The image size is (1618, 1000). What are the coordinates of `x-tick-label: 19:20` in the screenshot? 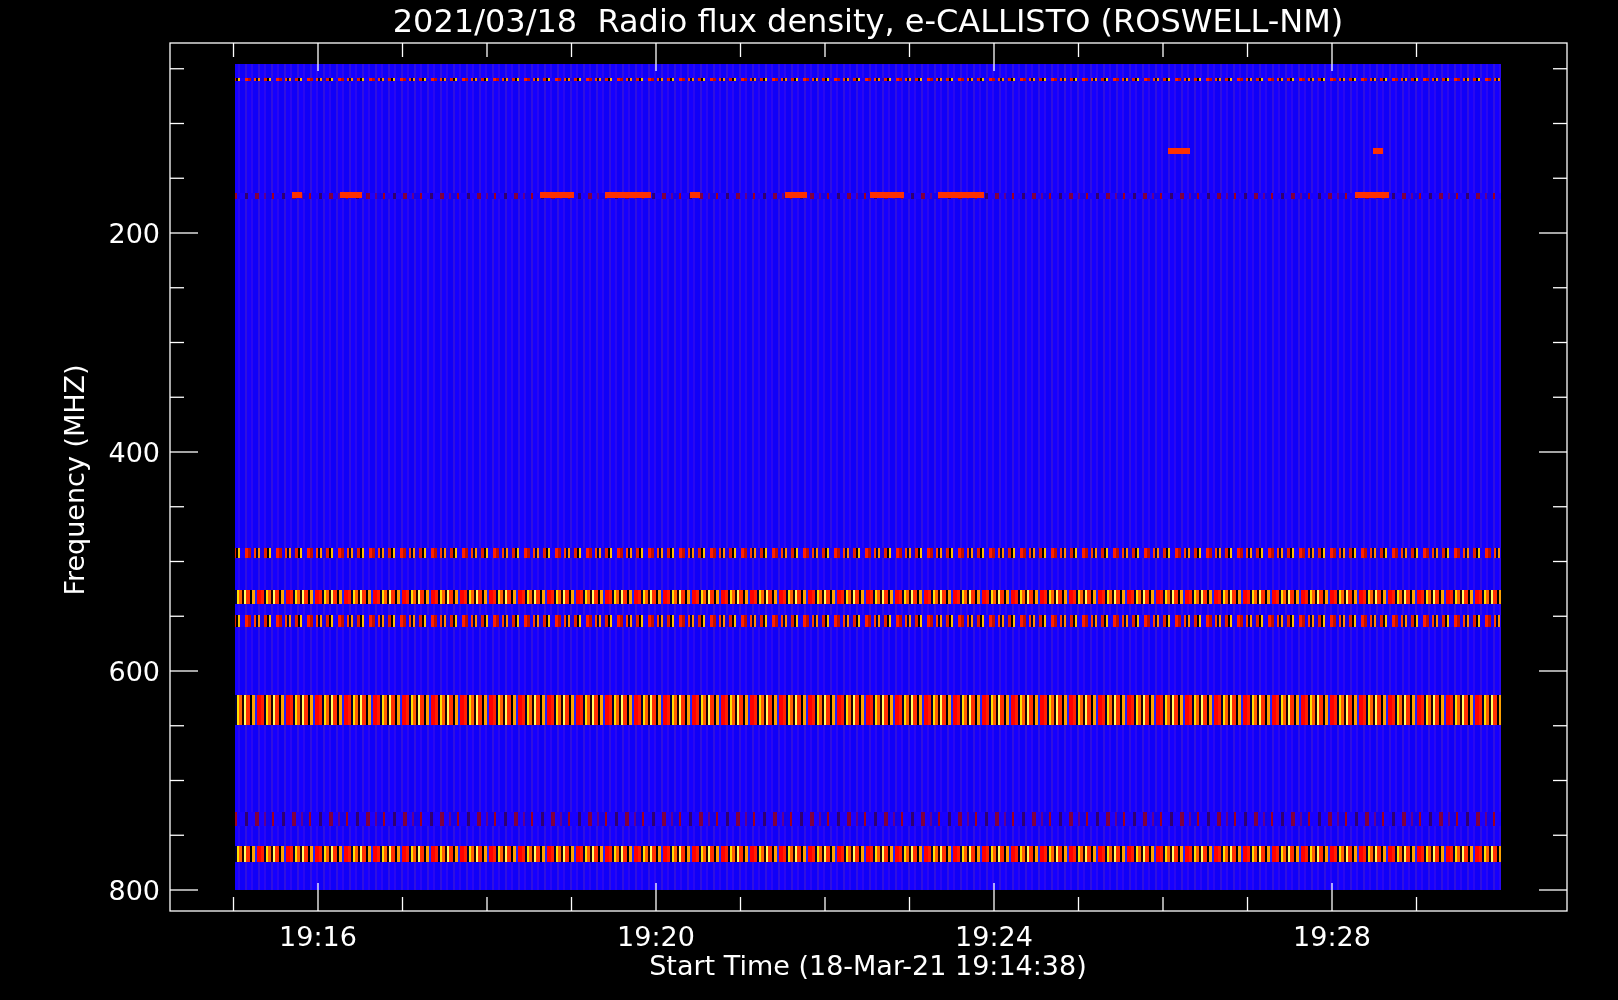 It's located at (656, 936).